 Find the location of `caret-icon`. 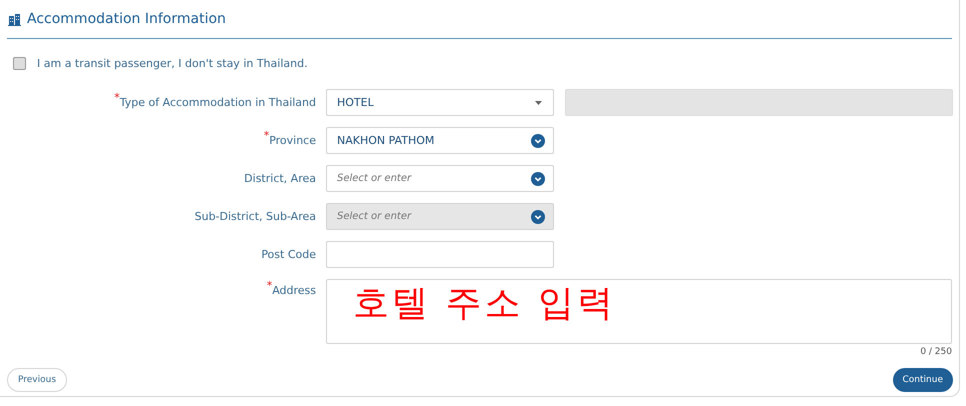

caret-icon is located at coordinates (538, 102).